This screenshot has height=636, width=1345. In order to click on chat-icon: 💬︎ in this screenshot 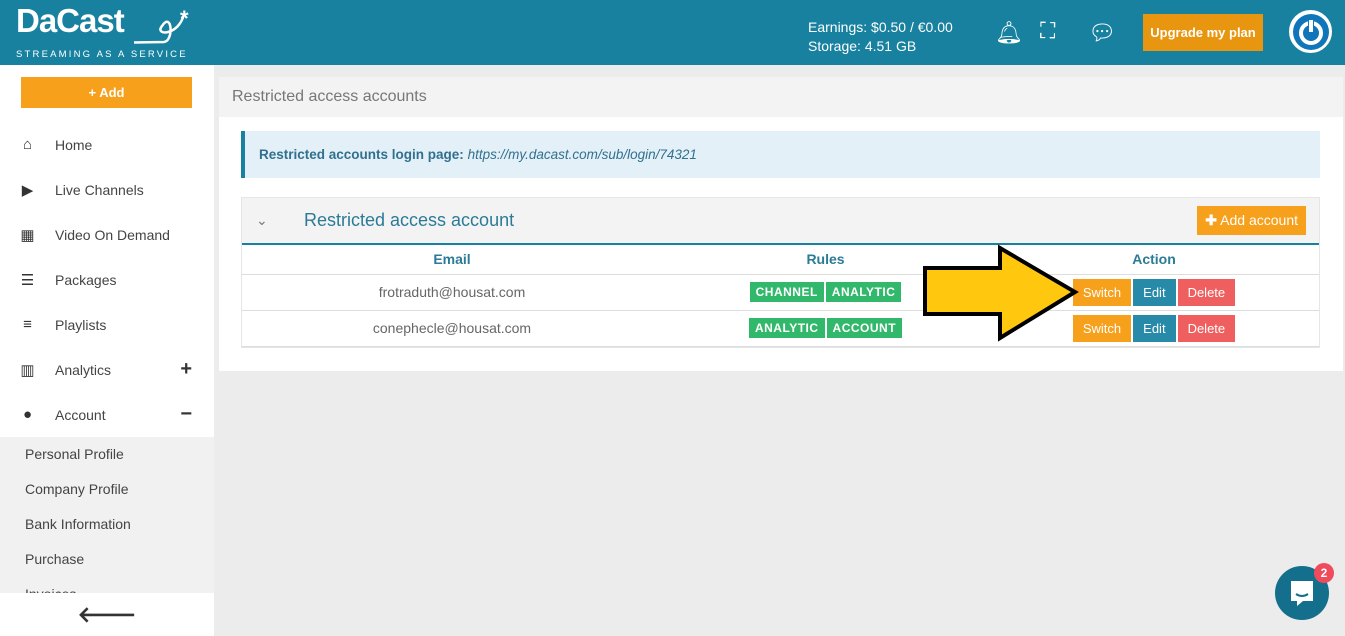, I will do `click(1102, 33)`.